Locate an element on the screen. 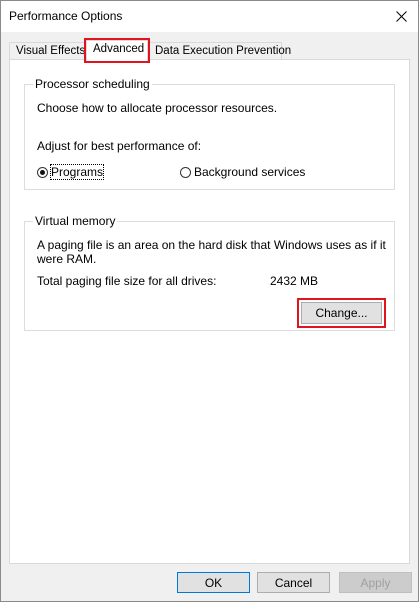 Image resolution: width=419 pixels, height=602 pixels. tab-advanced: Advanced is located at coordinates (117, 50).